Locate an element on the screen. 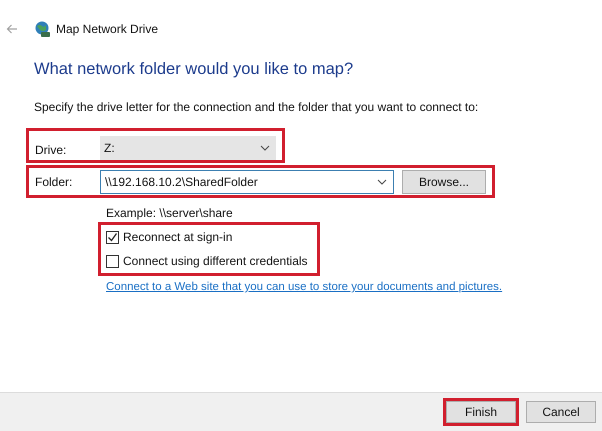 The height and width of the screenshot is (431, 602). folder-label: Folder: is located at coordinates (54, 181).